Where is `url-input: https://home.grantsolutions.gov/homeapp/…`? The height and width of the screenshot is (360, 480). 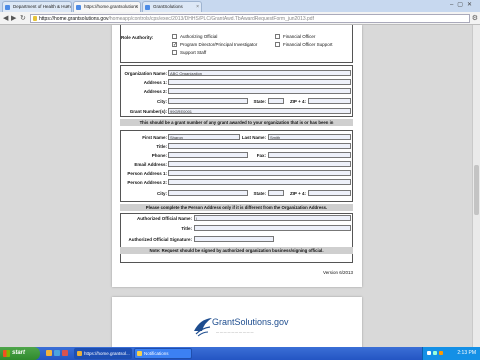
url-input: https://home.grantsolutions.gov/homeapp/… is located at coordinates (250, 18).